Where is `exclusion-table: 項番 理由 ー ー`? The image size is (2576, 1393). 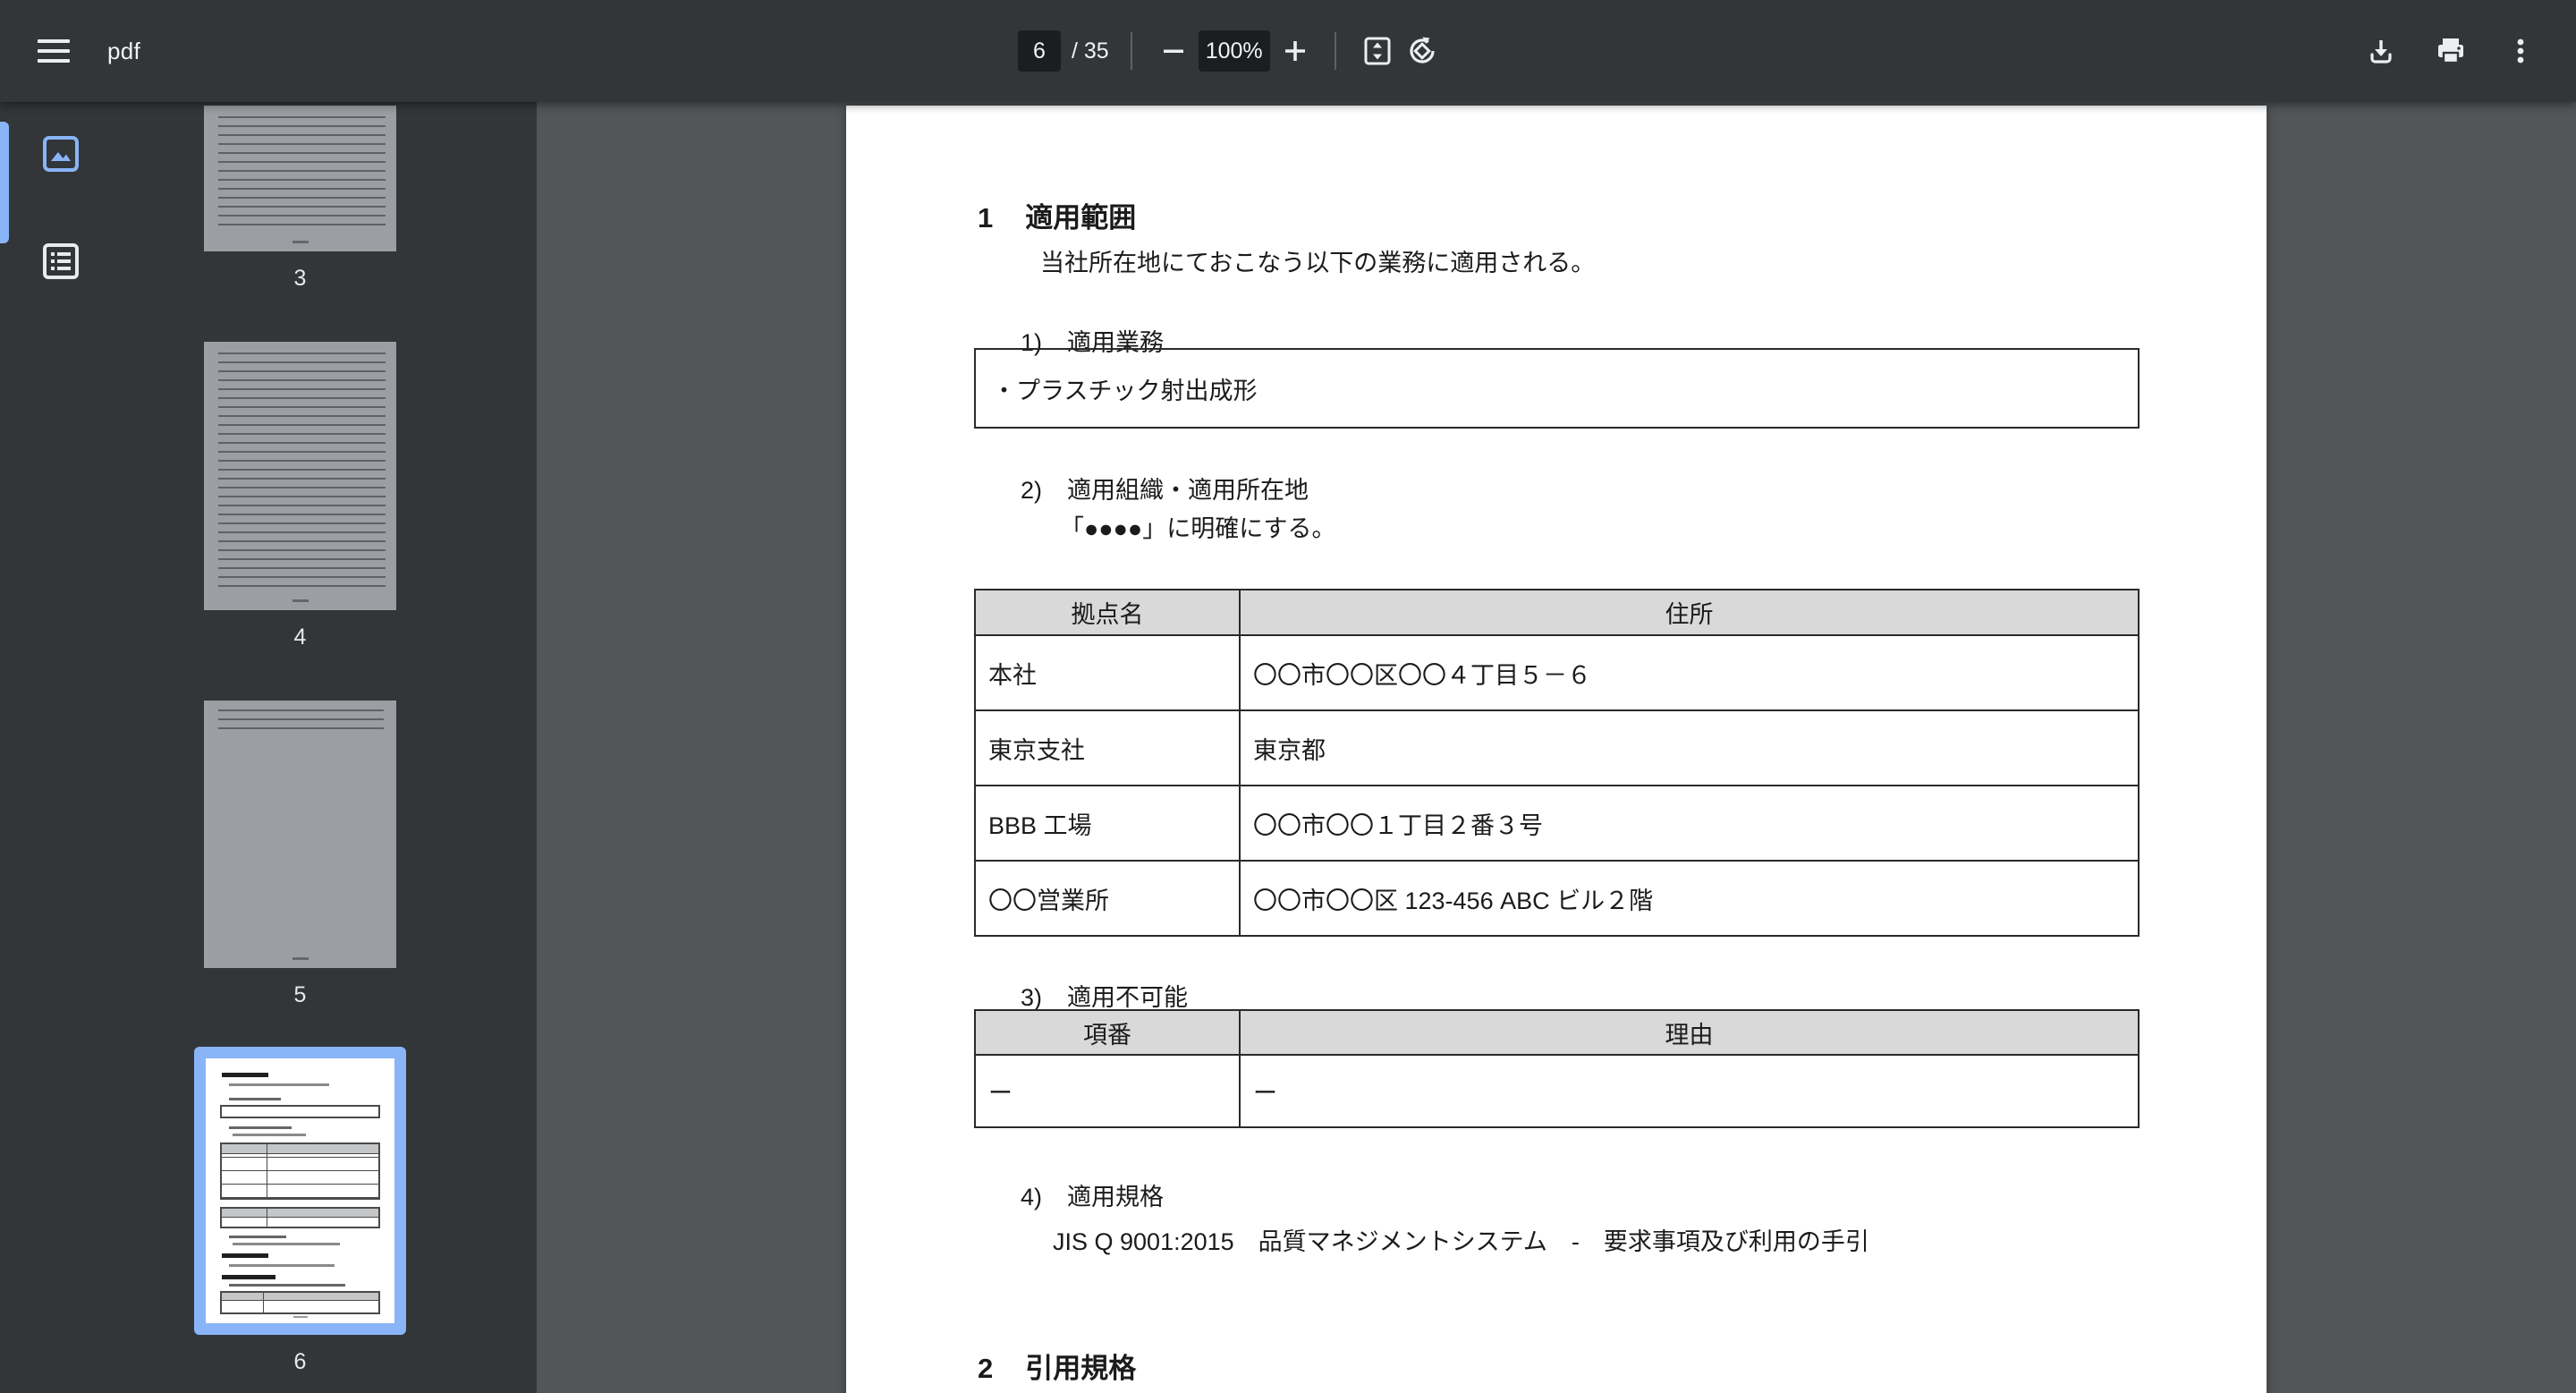 exclusion-table: 項番 理由 ー ー is located at coordinates (1557, 1068).